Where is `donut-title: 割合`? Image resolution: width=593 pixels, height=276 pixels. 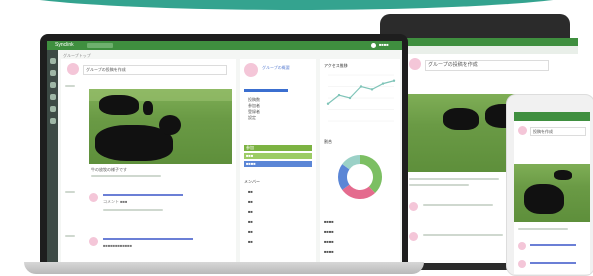 donut-title: 割合 is located at coordinates (328, 141).